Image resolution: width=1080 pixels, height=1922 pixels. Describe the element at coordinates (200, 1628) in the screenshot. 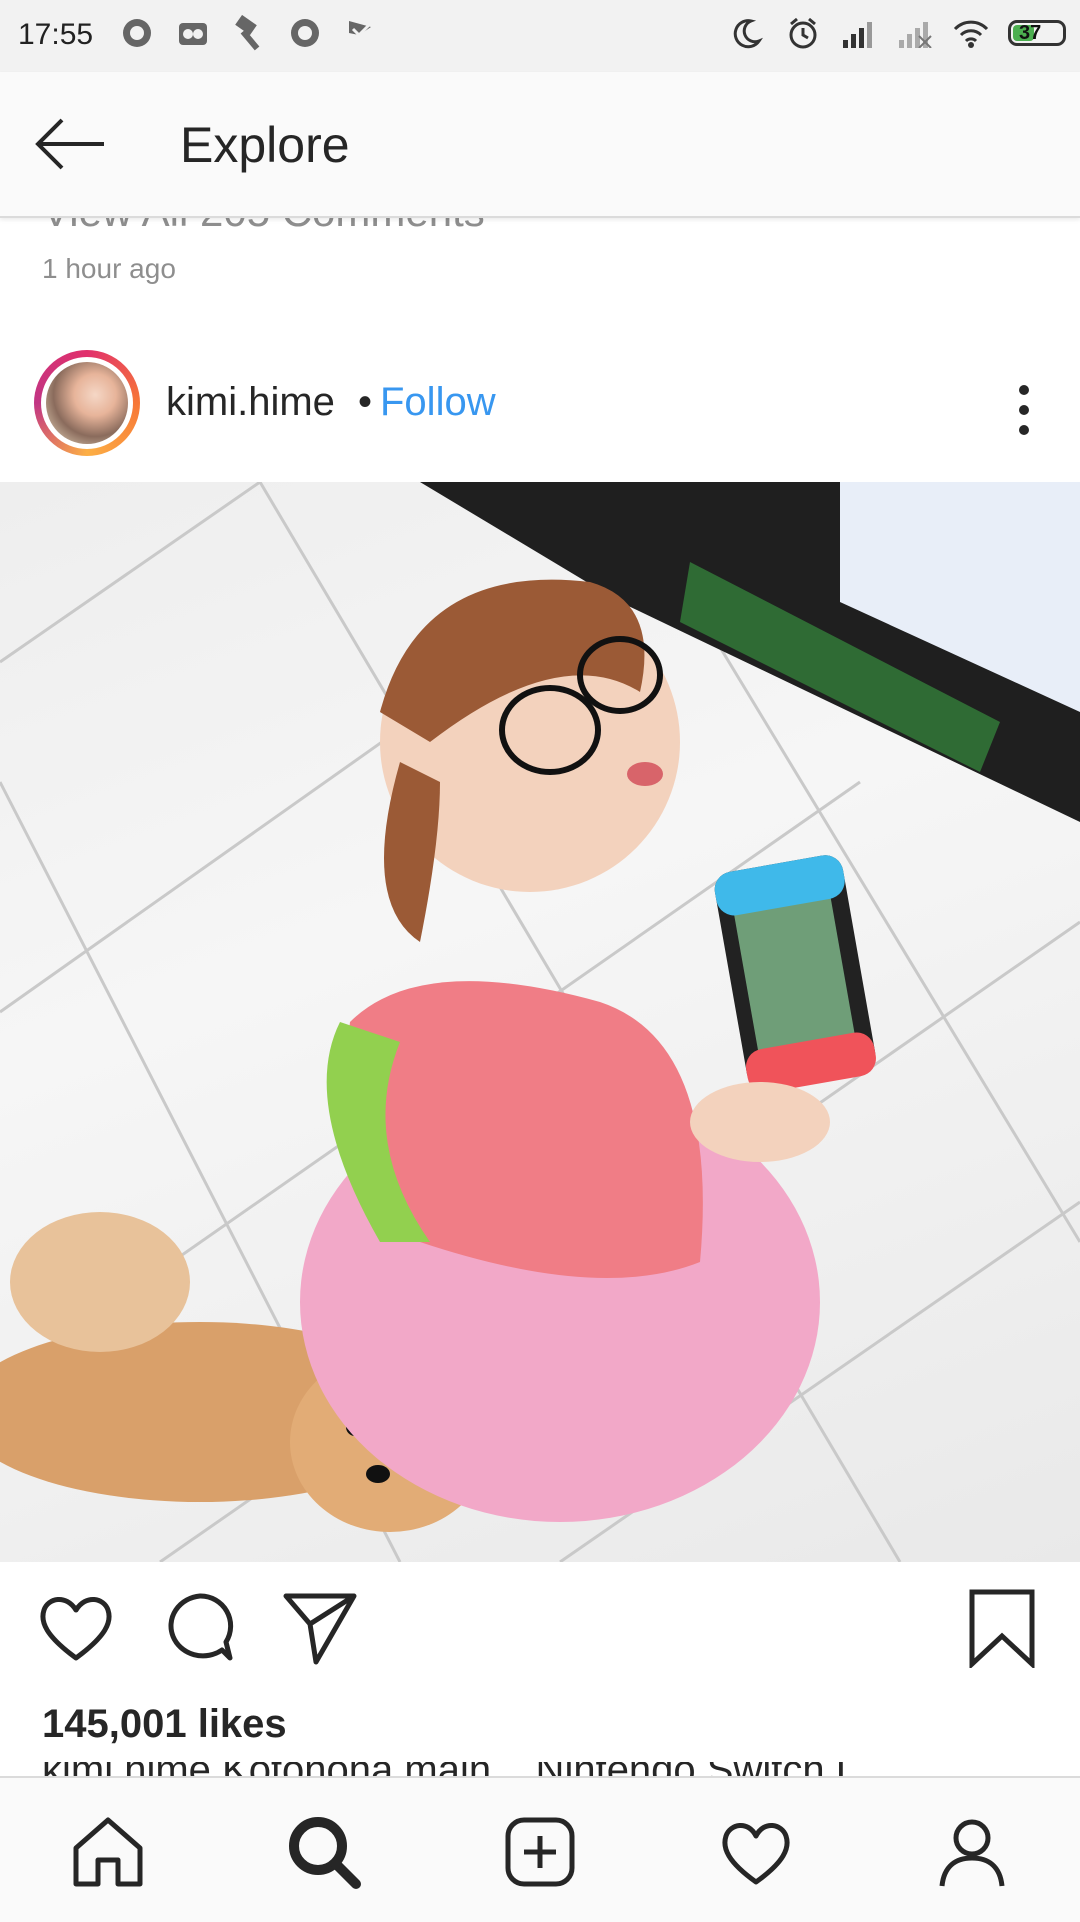

I see `comment-bubble-icon` at that location.